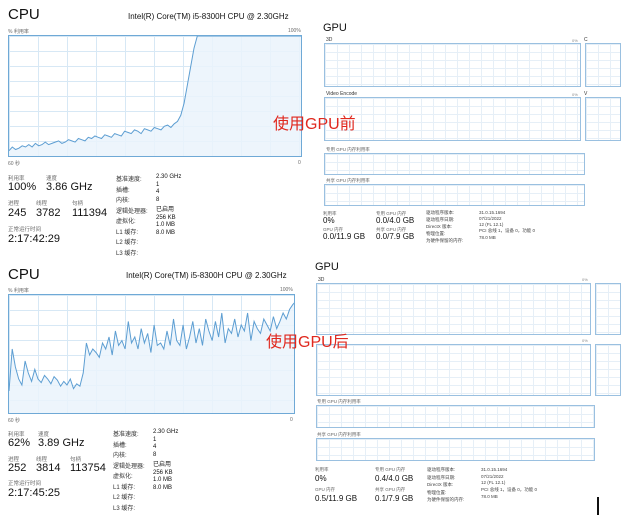  I want to click on handles-value: 113754, so click(88, 468).